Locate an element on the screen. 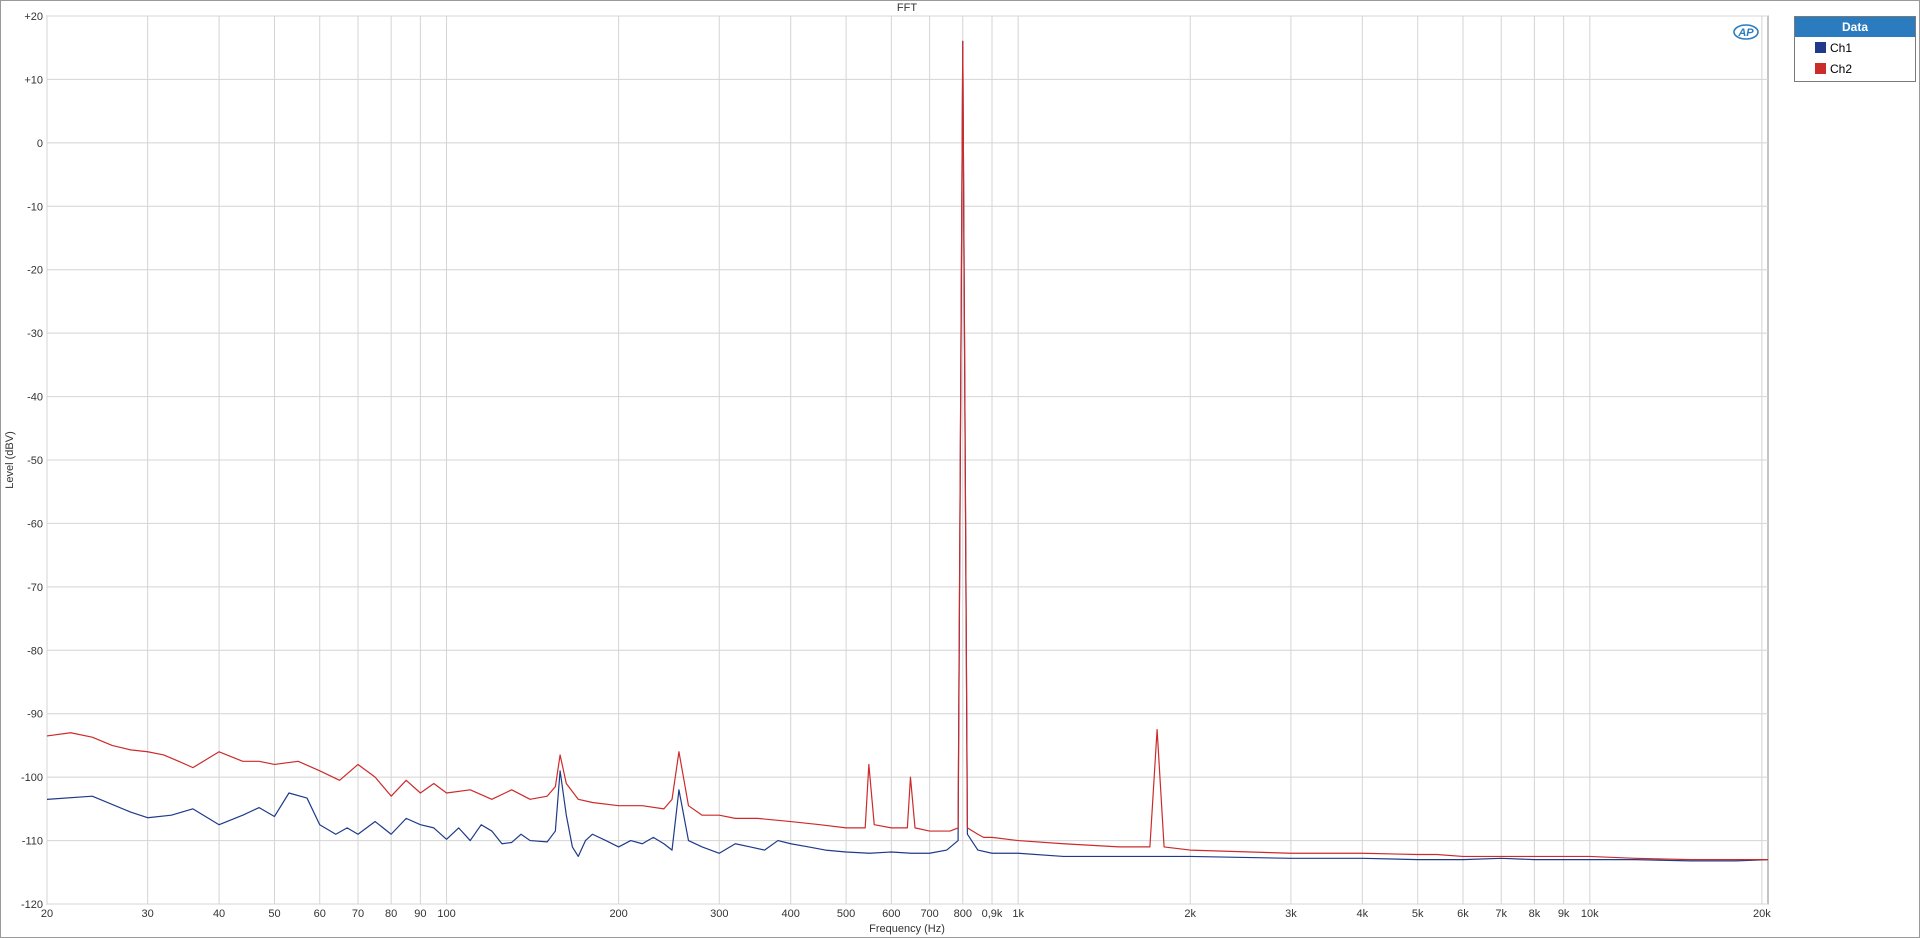 The image size is (1920, 938). y-tick-label: -110 is located at coordinates (32, 842).